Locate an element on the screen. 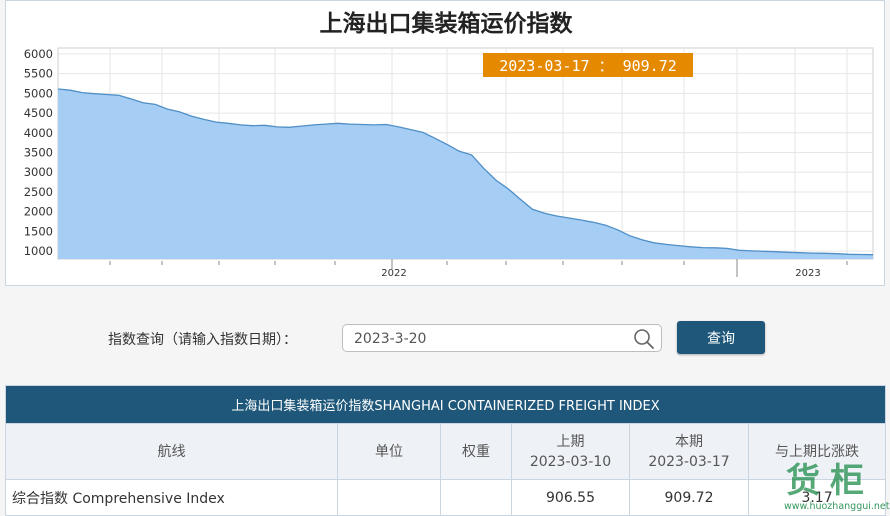  y-tick-label: 6000 is located at coordinates (38, 54).